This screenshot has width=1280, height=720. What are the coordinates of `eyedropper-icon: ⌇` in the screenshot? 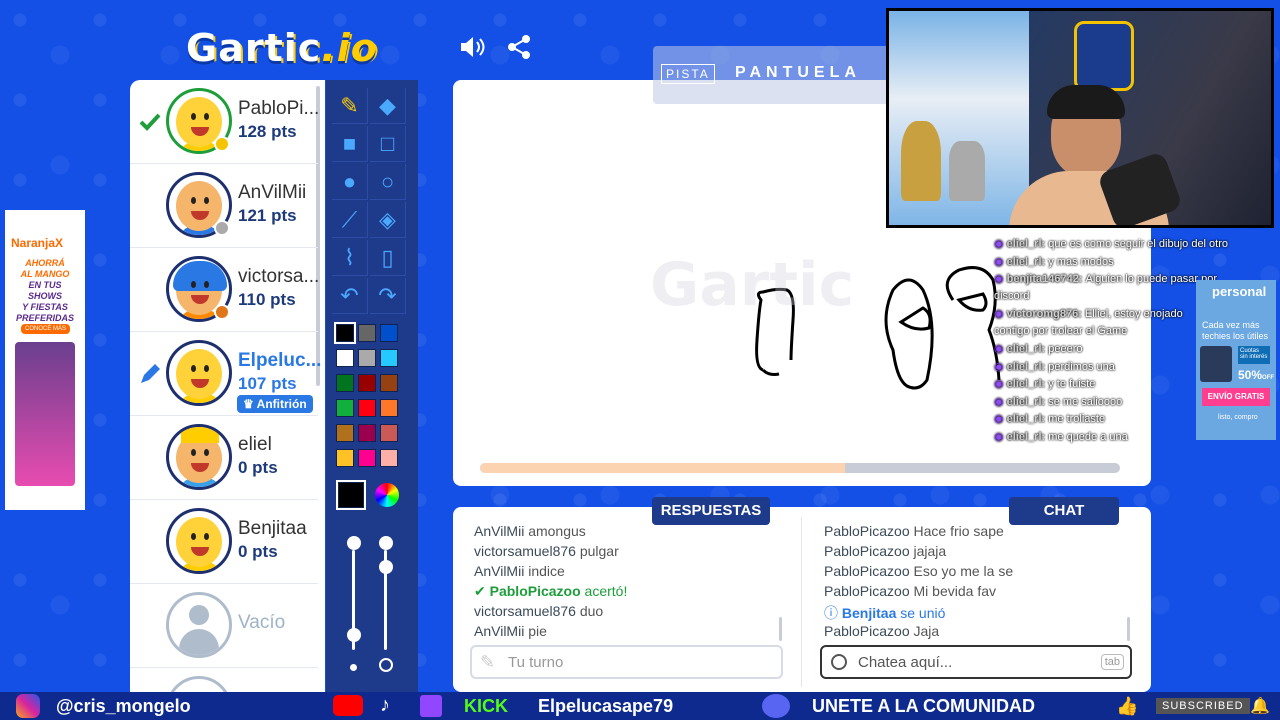 It's located at (350, 258).